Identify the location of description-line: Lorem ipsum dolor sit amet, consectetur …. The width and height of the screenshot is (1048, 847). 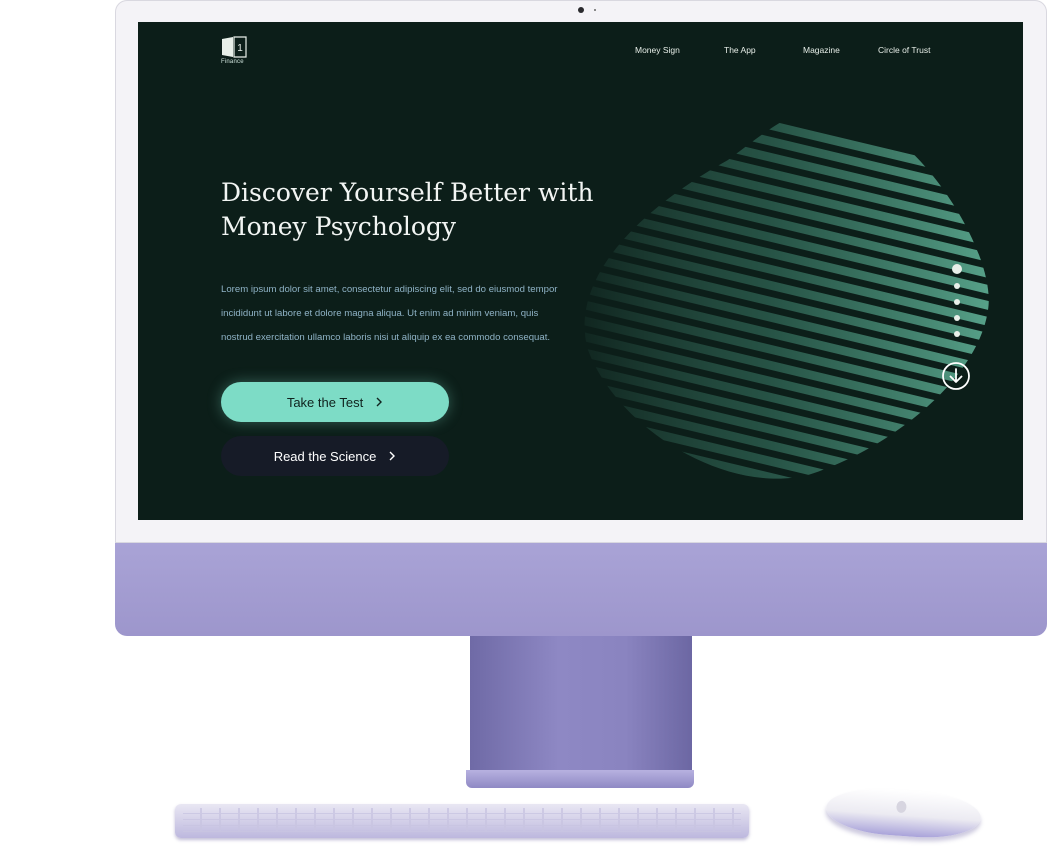
(389, 289).